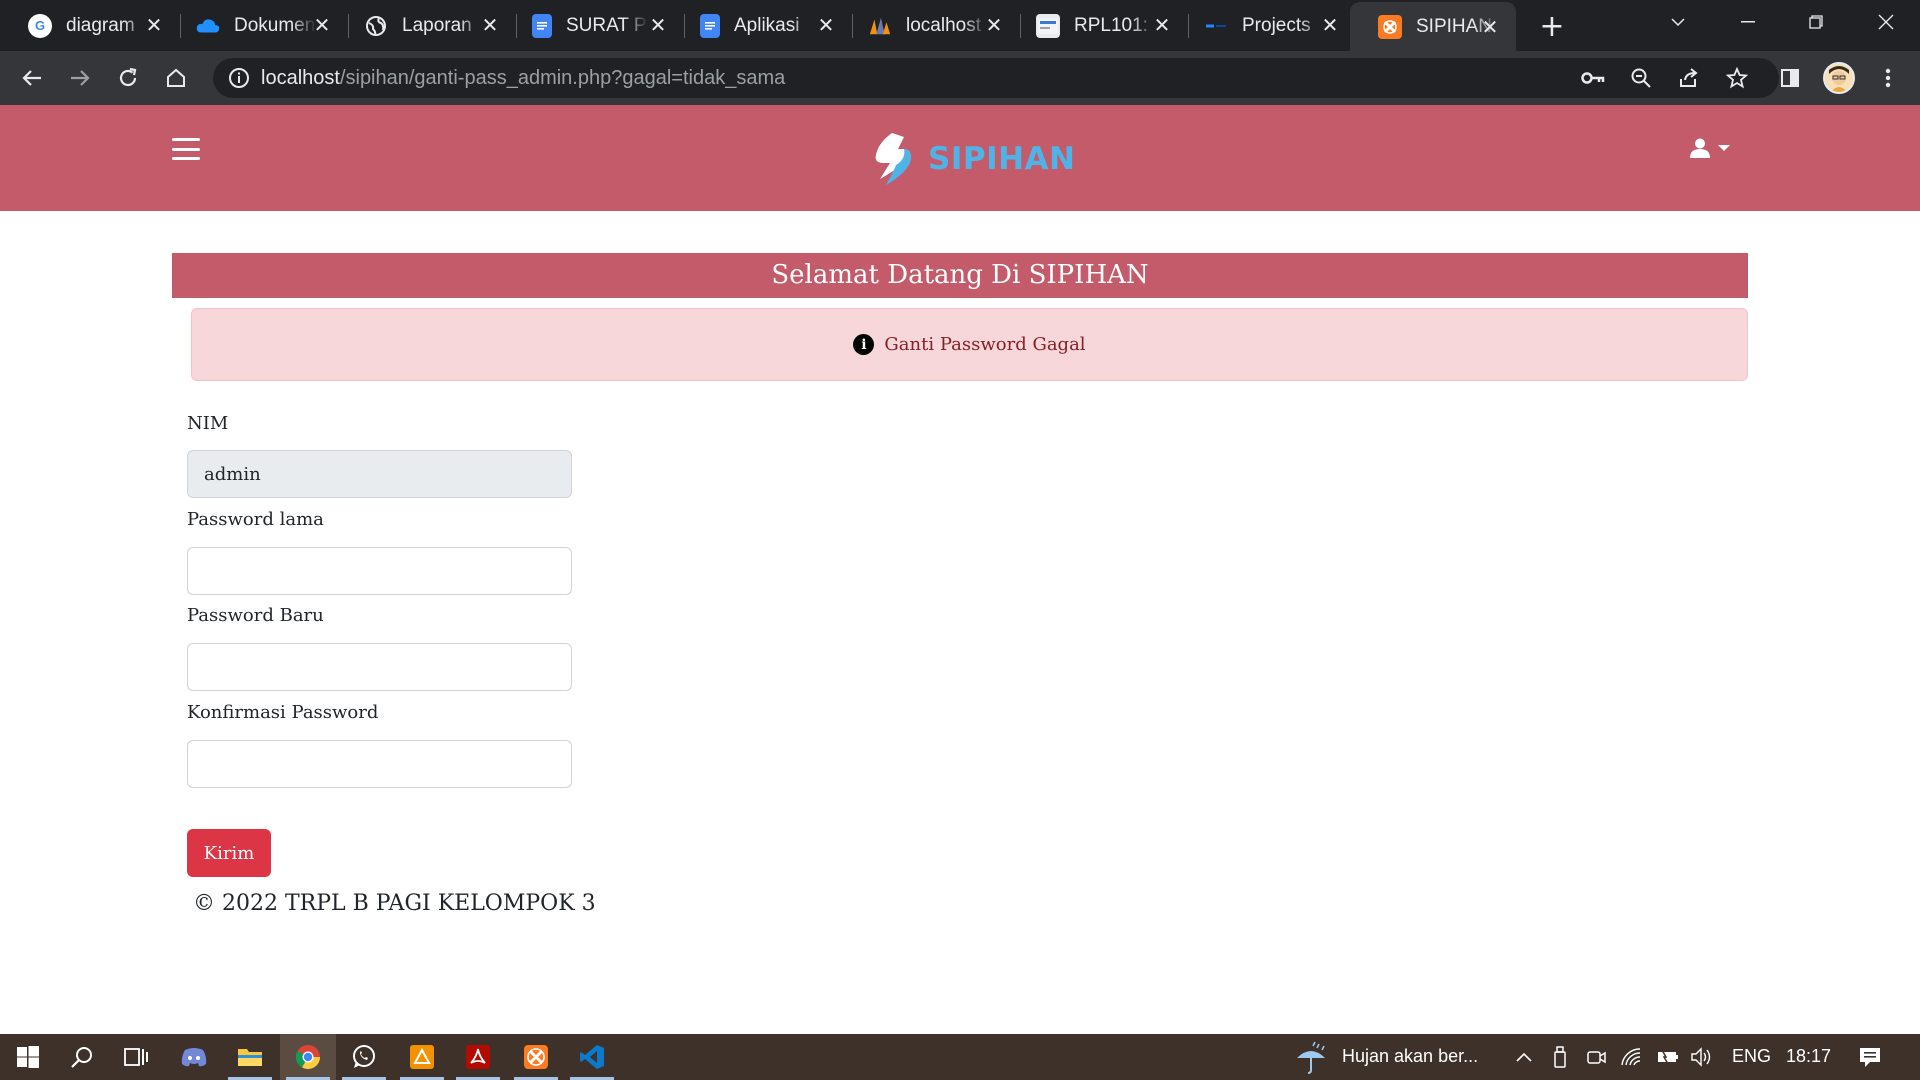 This screenshot has height=1080, width=1920. What do you see at coordinates (943, 25) in the screenshot?
I see `tab-title: localhost` at bounding box center [943, 25].